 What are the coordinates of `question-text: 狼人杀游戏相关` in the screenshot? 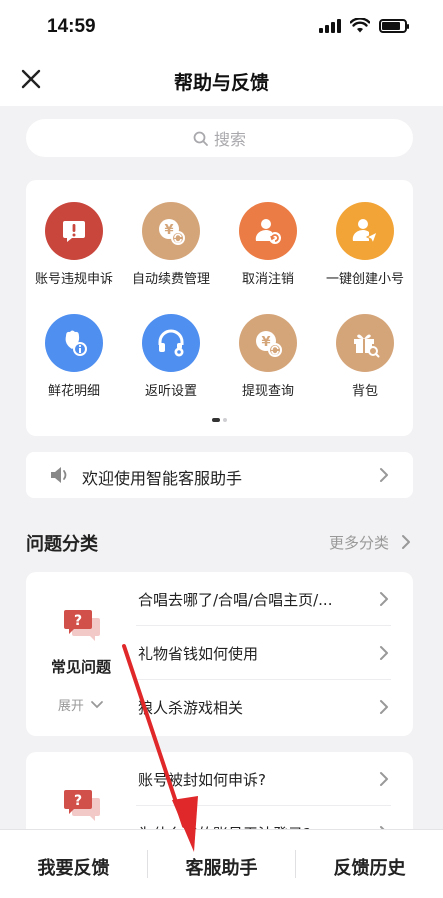 It's located at (191, 708).